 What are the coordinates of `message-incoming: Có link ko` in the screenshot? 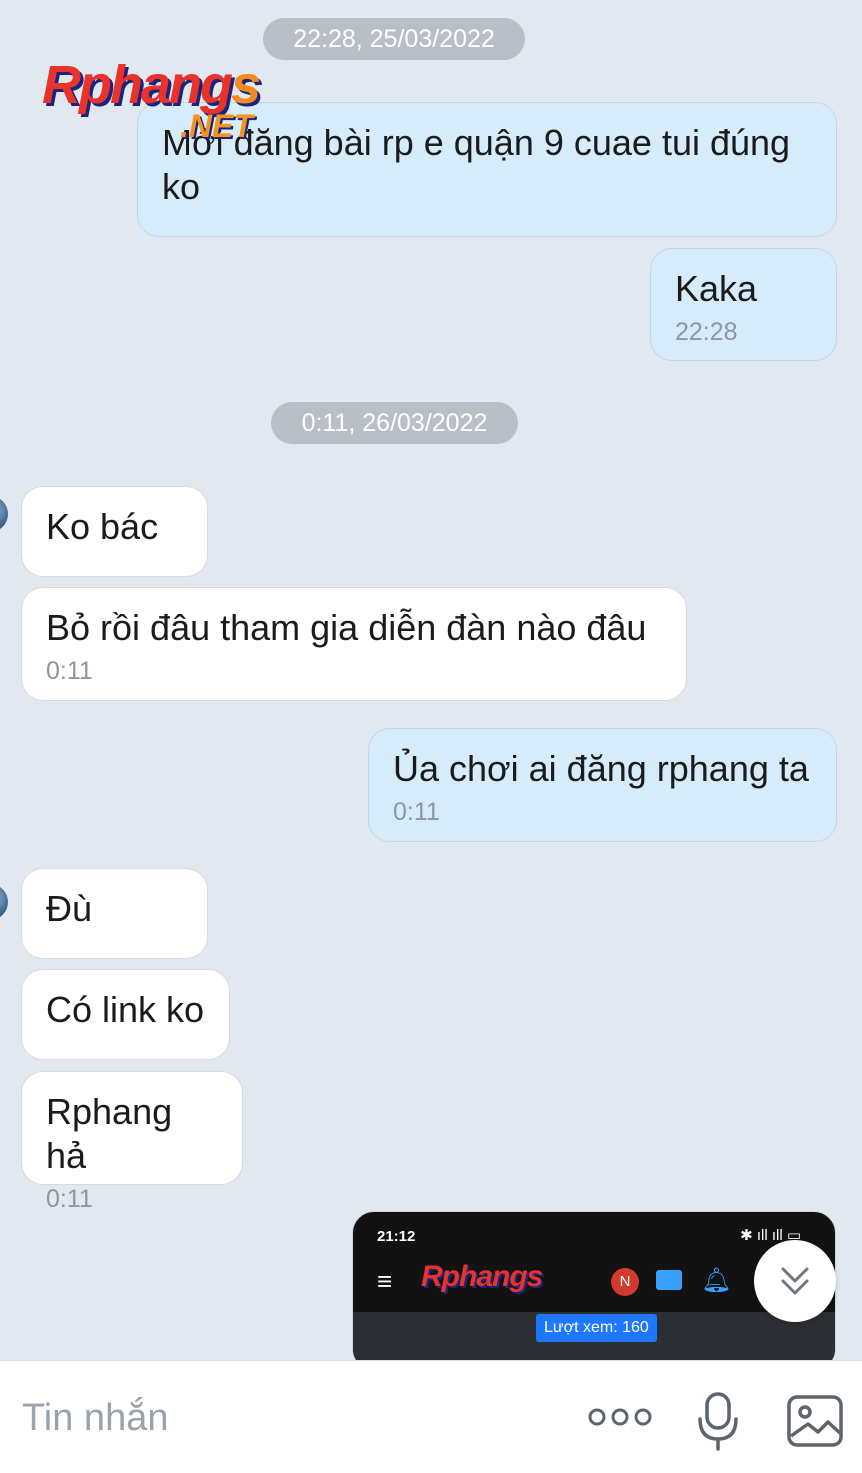 It's located at (125, 1014).